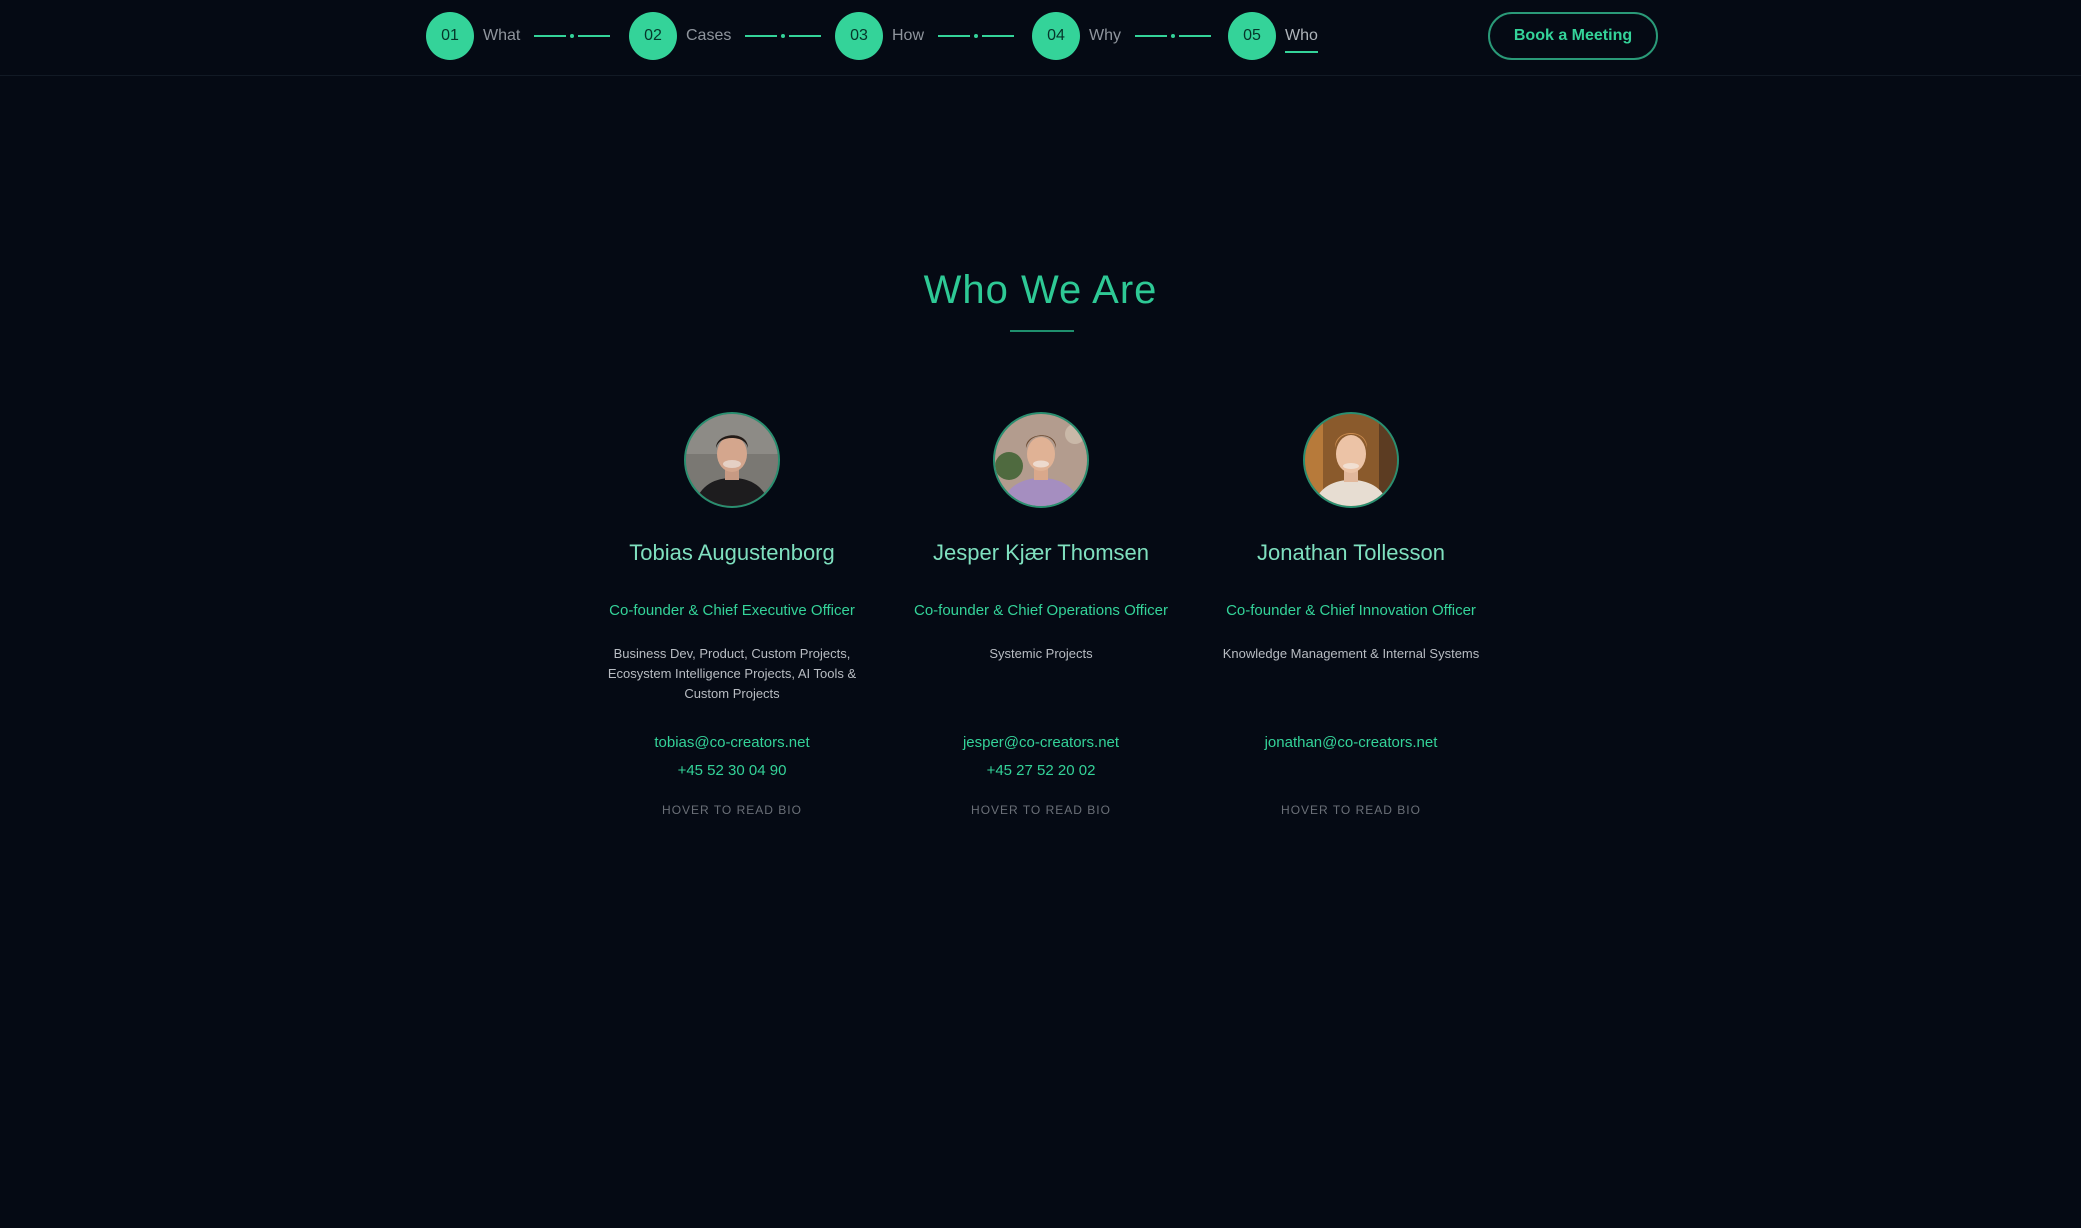 Image resolution: width=2081 pixels, height=1228 pixels. What do you see at coordinates (709, 35) in the screenshot?
I see `step-label: Cases` at bounding box center [709, 35].